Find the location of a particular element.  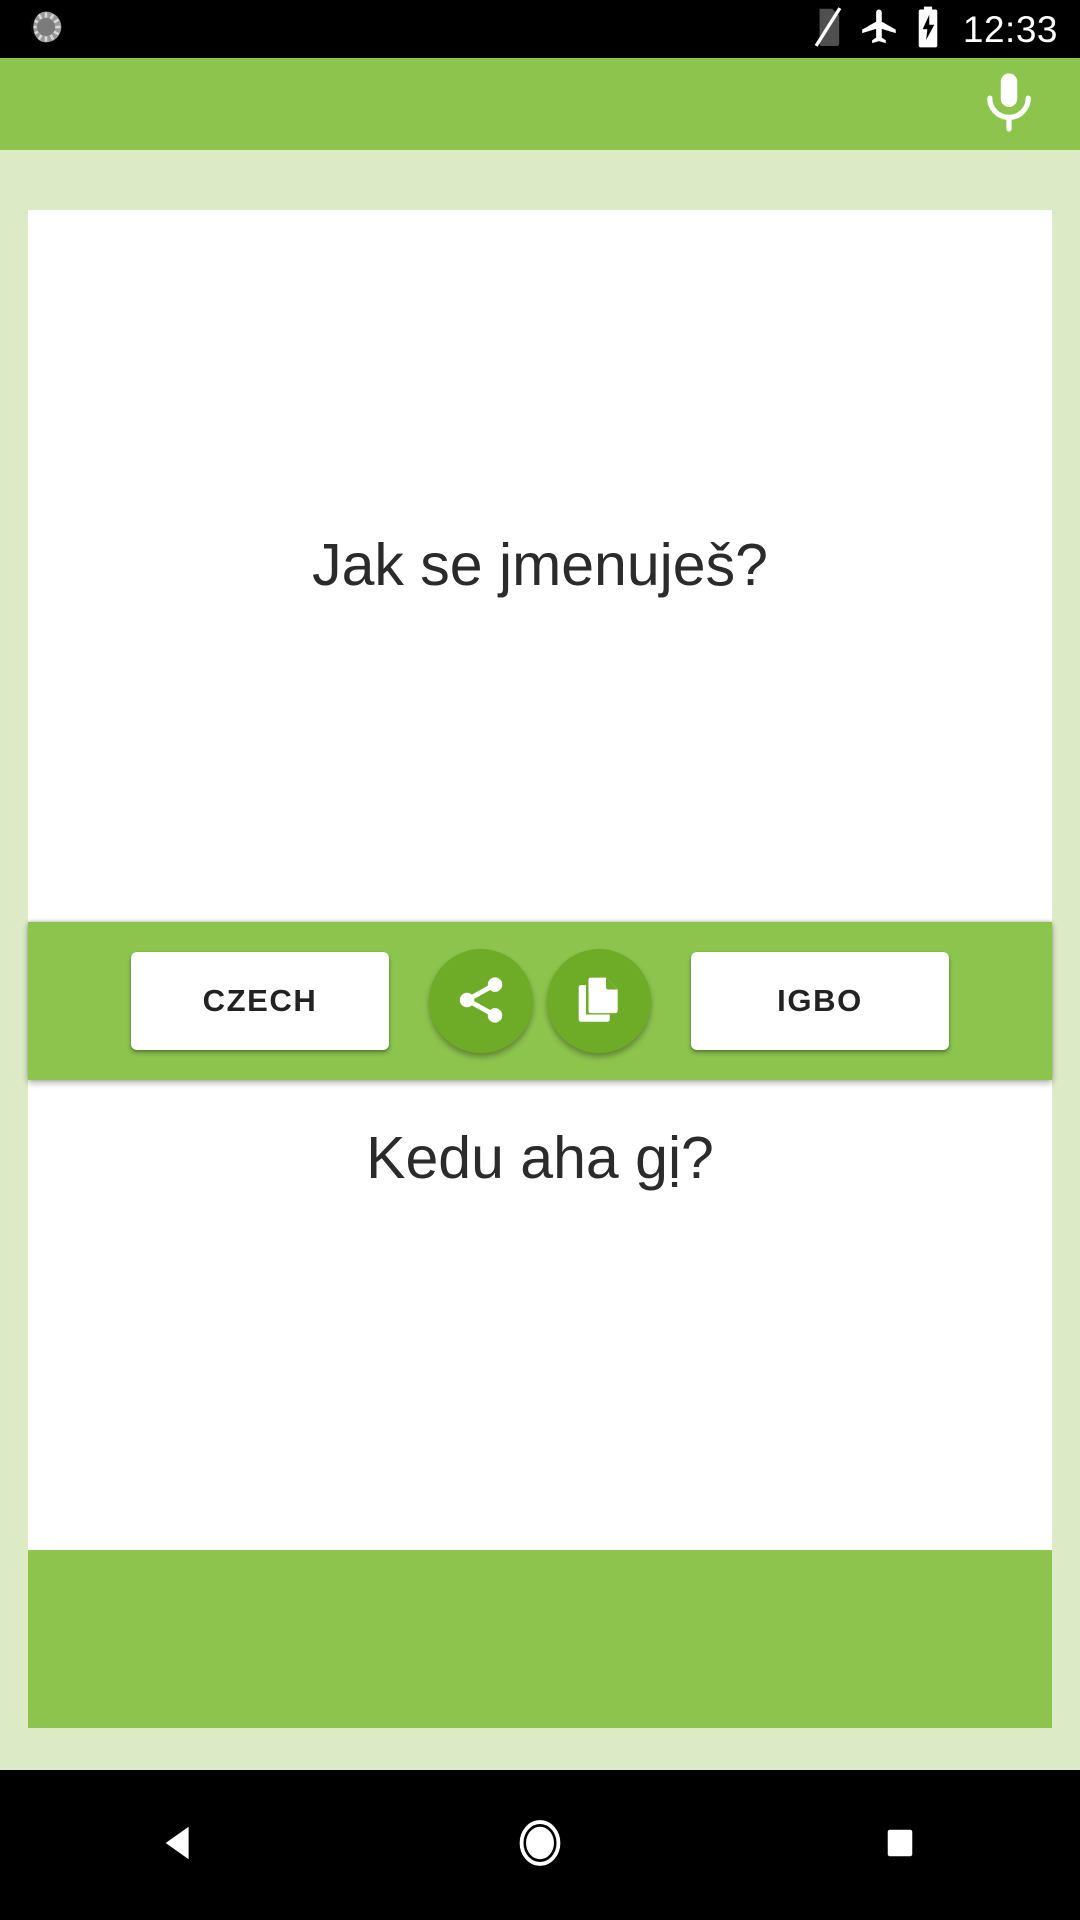

microphone-button is located at coordinates (1009, 104).